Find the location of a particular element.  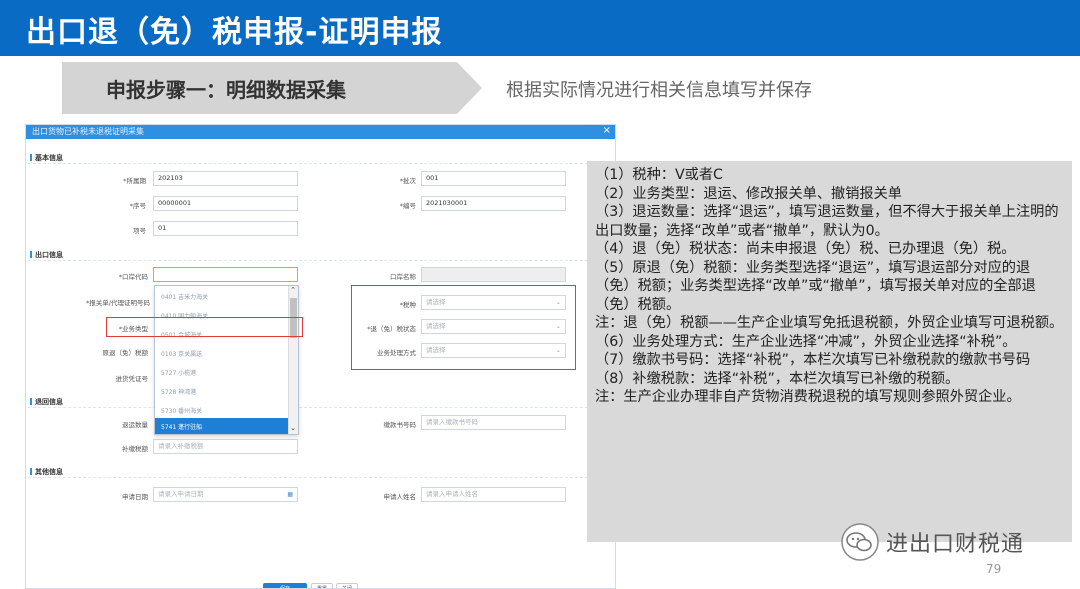

item-input: 01 is located at coordinates (225, 228).